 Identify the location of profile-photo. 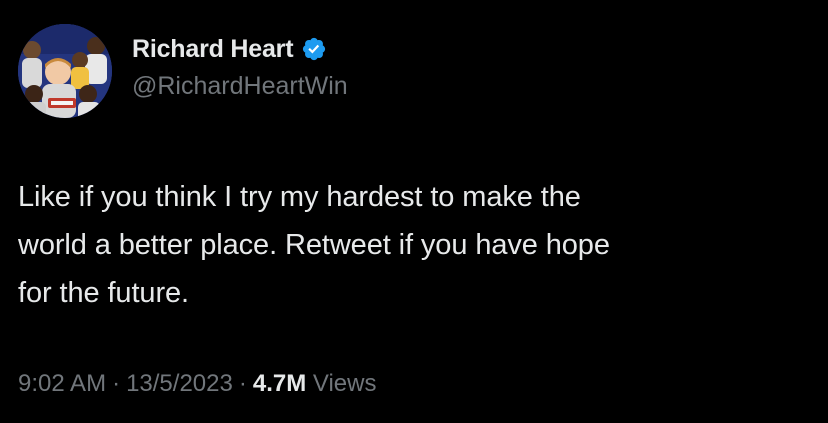
(65, 71).